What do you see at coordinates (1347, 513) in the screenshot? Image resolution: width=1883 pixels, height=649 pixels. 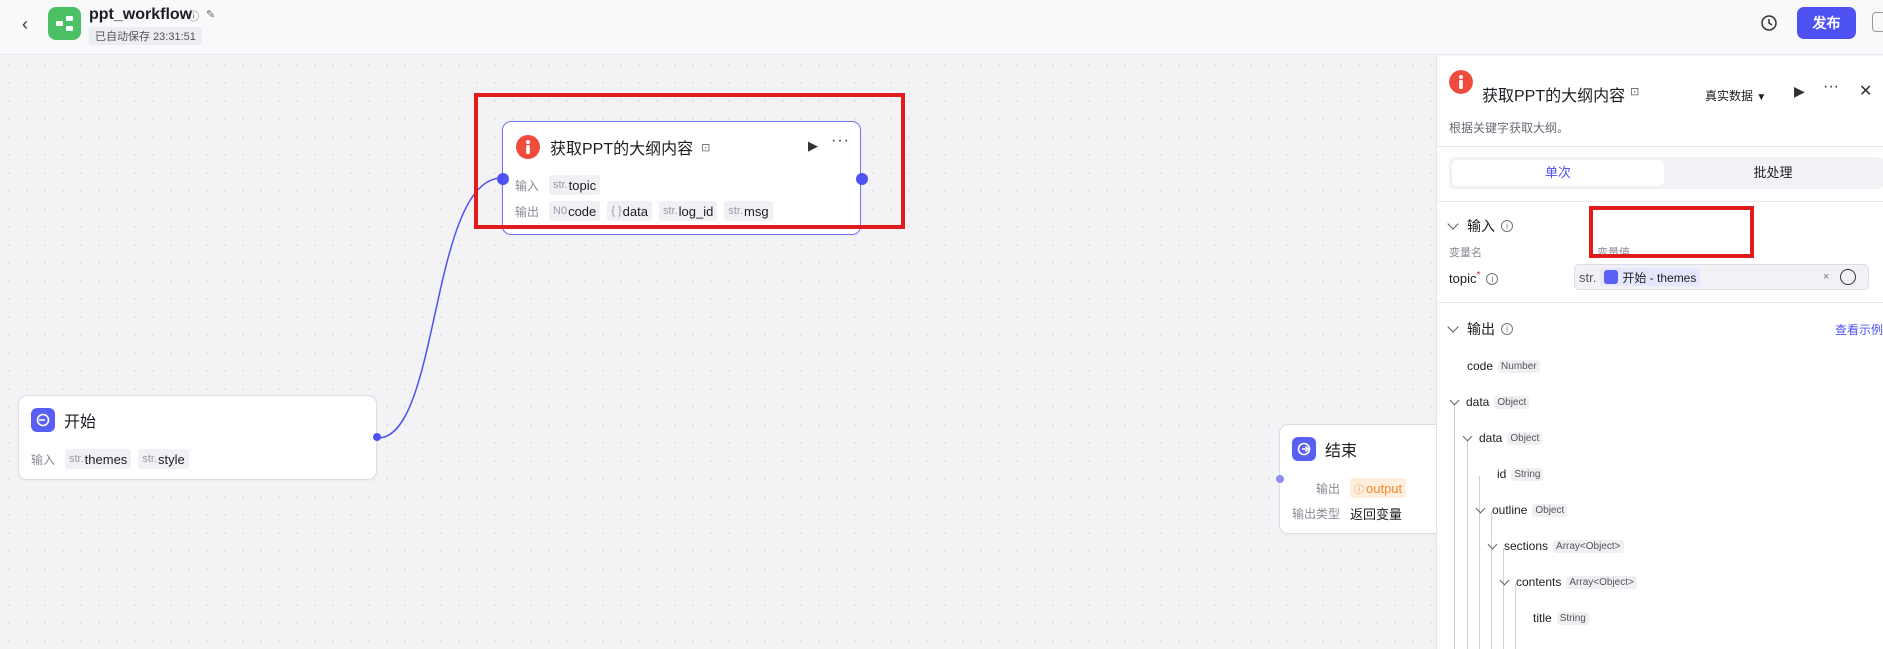 I see `output-type-row: 输出类型 返回变量` at bounding box center [1347, 513].